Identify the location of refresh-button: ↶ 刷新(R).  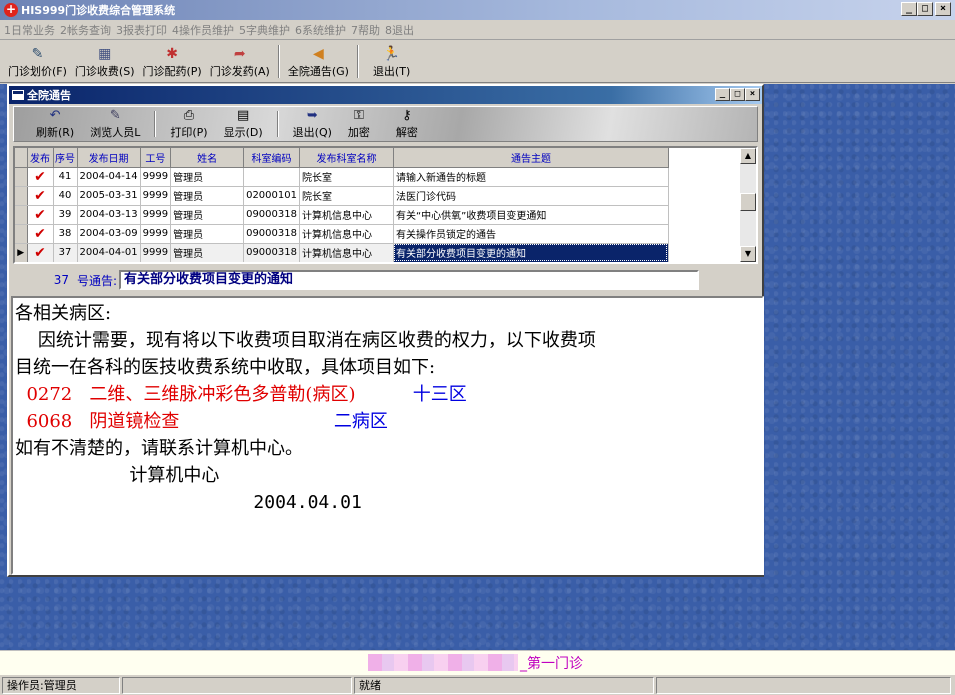
(55, 124).